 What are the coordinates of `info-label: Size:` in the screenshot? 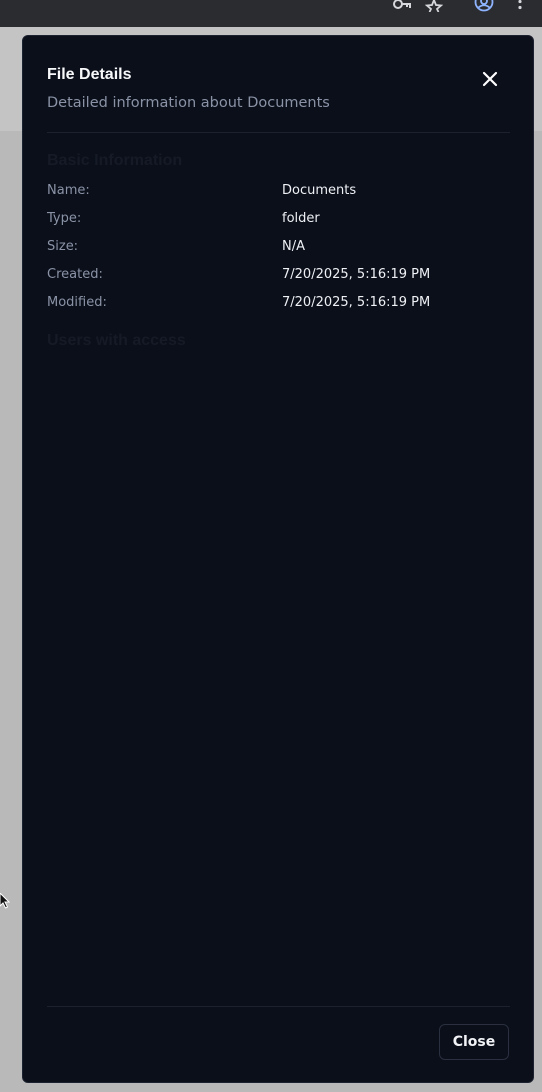 It's located at (63, 246).